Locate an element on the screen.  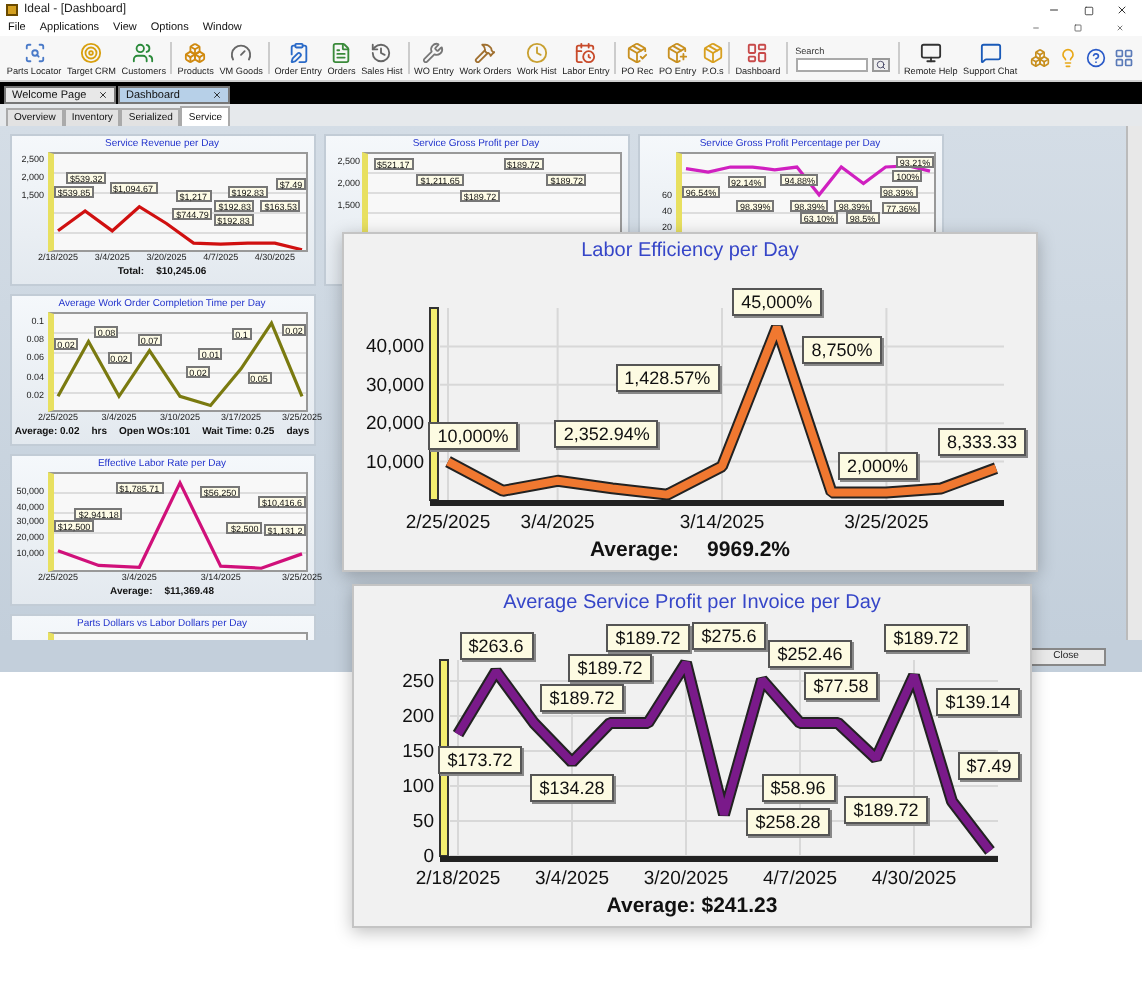
target-icon is located at coordinates (91, 52).